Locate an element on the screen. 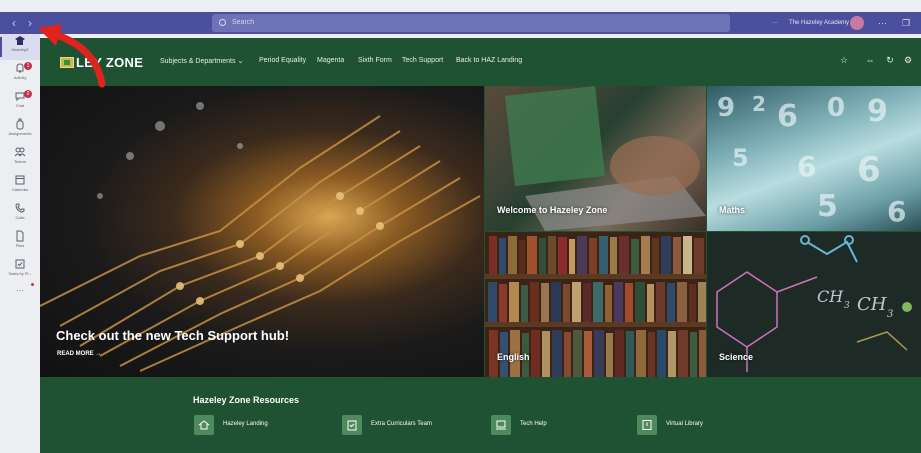 This screenshot has width=921, height=453. favorite-star-icon: ☆ is located at coordinates (844, 60).